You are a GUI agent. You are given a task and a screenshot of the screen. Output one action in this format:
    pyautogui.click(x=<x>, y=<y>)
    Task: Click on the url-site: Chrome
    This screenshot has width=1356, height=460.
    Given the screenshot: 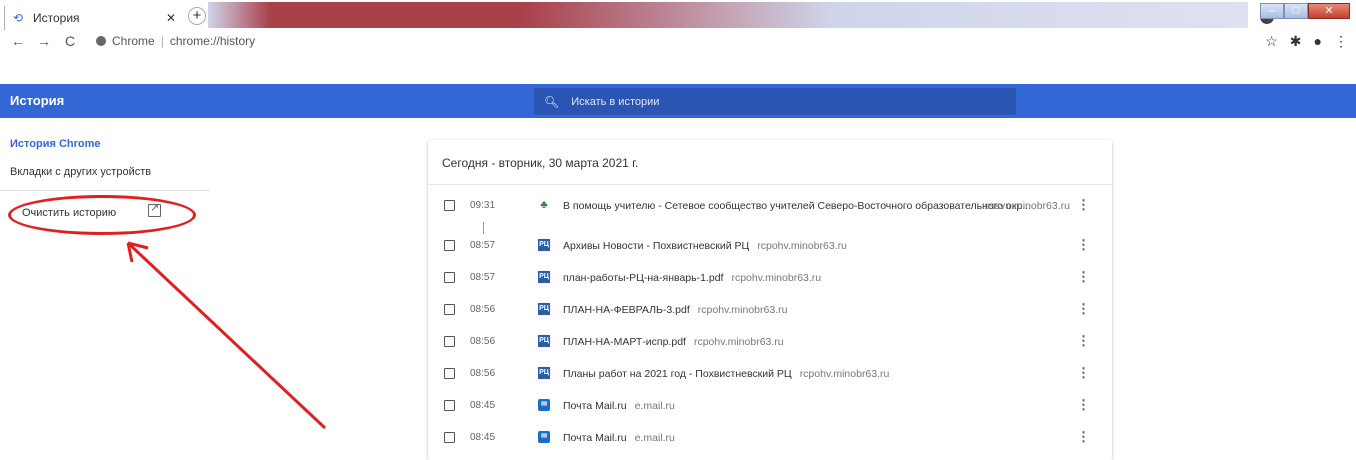 What is the action you would take?
    pyautogui.click(x=133, y=41)
    